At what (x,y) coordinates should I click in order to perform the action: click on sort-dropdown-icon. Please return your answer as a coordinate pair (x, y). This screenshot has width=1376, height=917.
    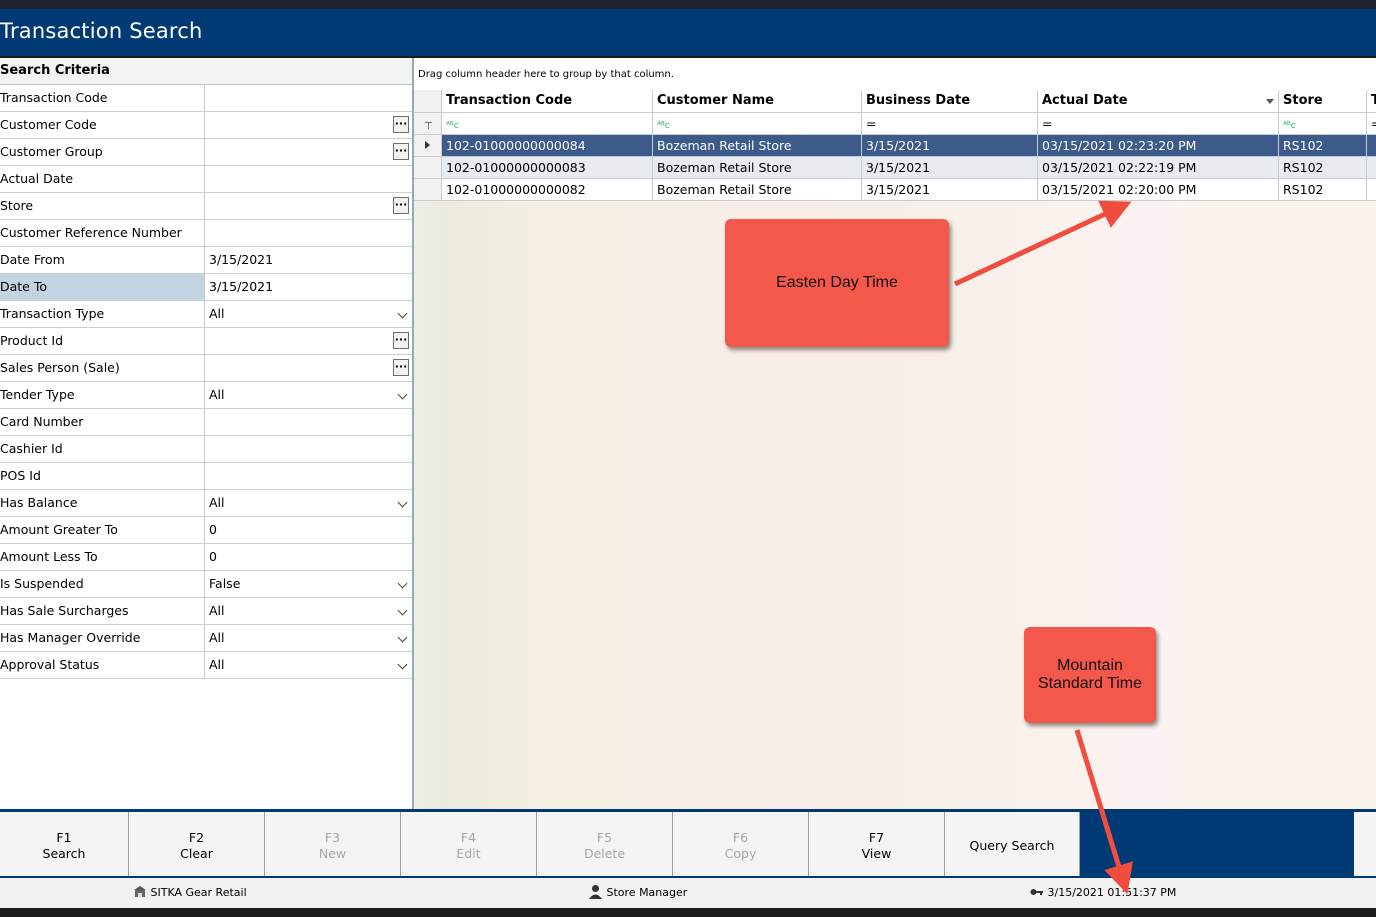
    Looking at the image, I should click on (1270, 101).